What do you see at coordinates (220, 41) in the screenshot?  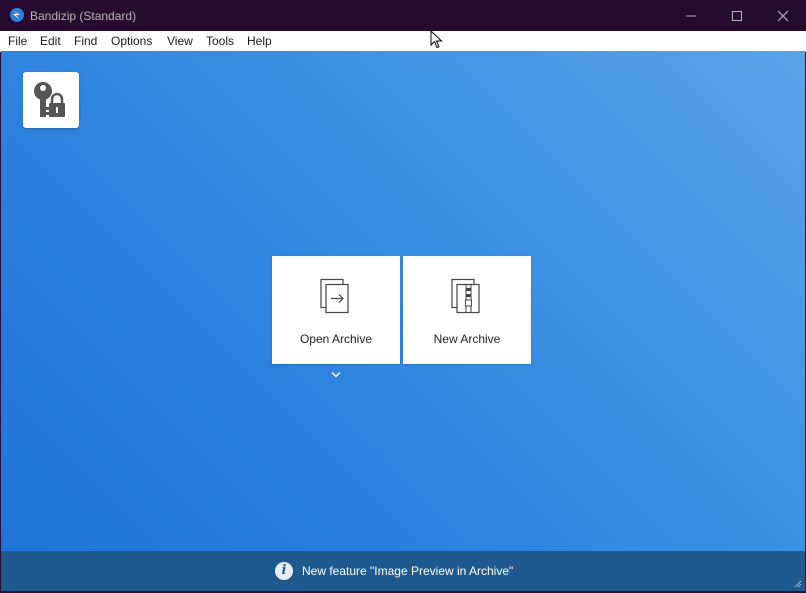 I see `menu-tools: Tools` at bounding box center [220, 41].